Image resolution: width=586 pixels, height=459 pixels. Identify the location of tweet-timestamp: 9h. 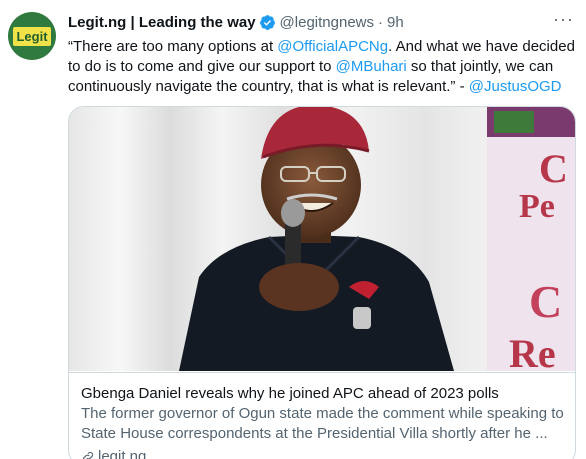
(395, 22).